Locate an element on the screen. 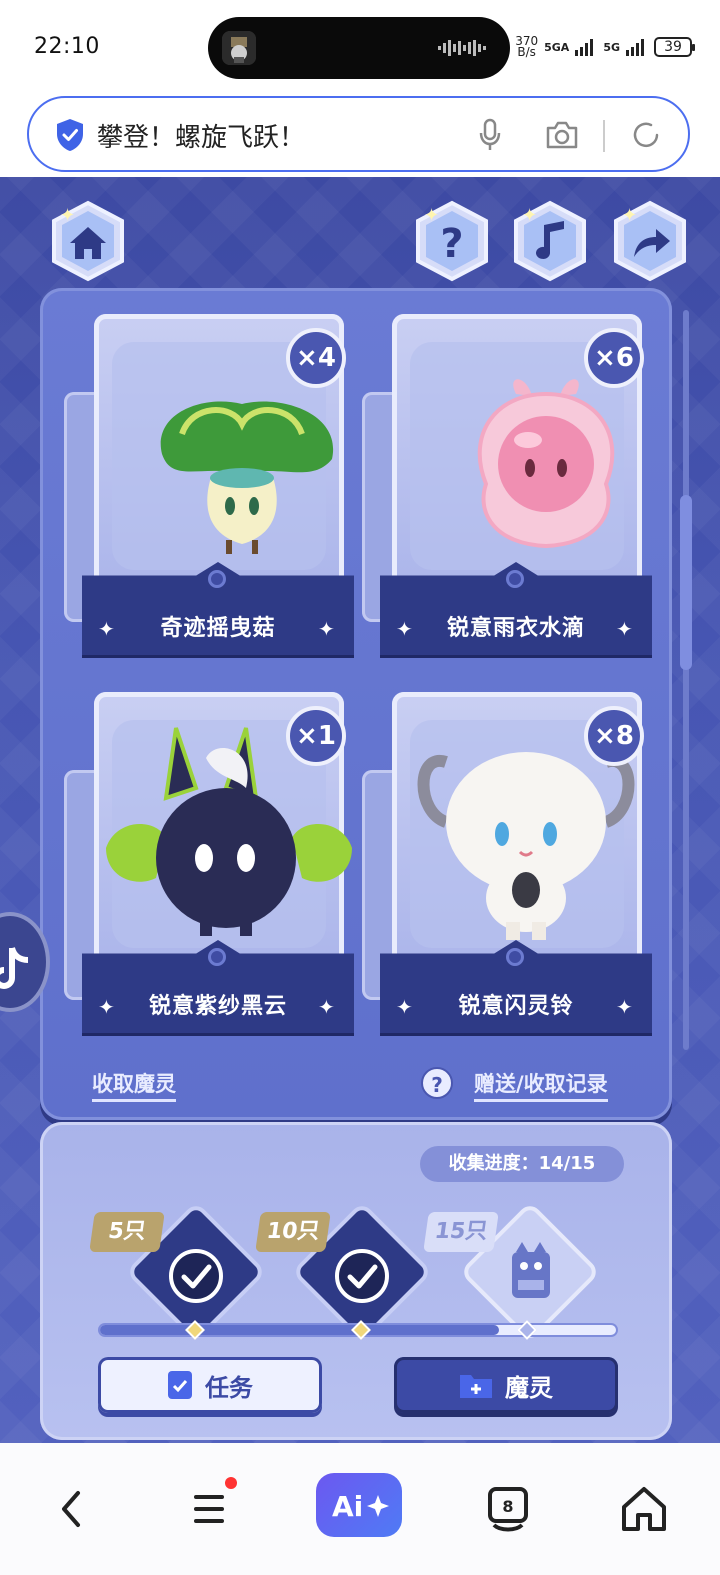 This screenshot has height=1575, width=720. card-count-badge: ×4 is located at coordinates (316, 358).